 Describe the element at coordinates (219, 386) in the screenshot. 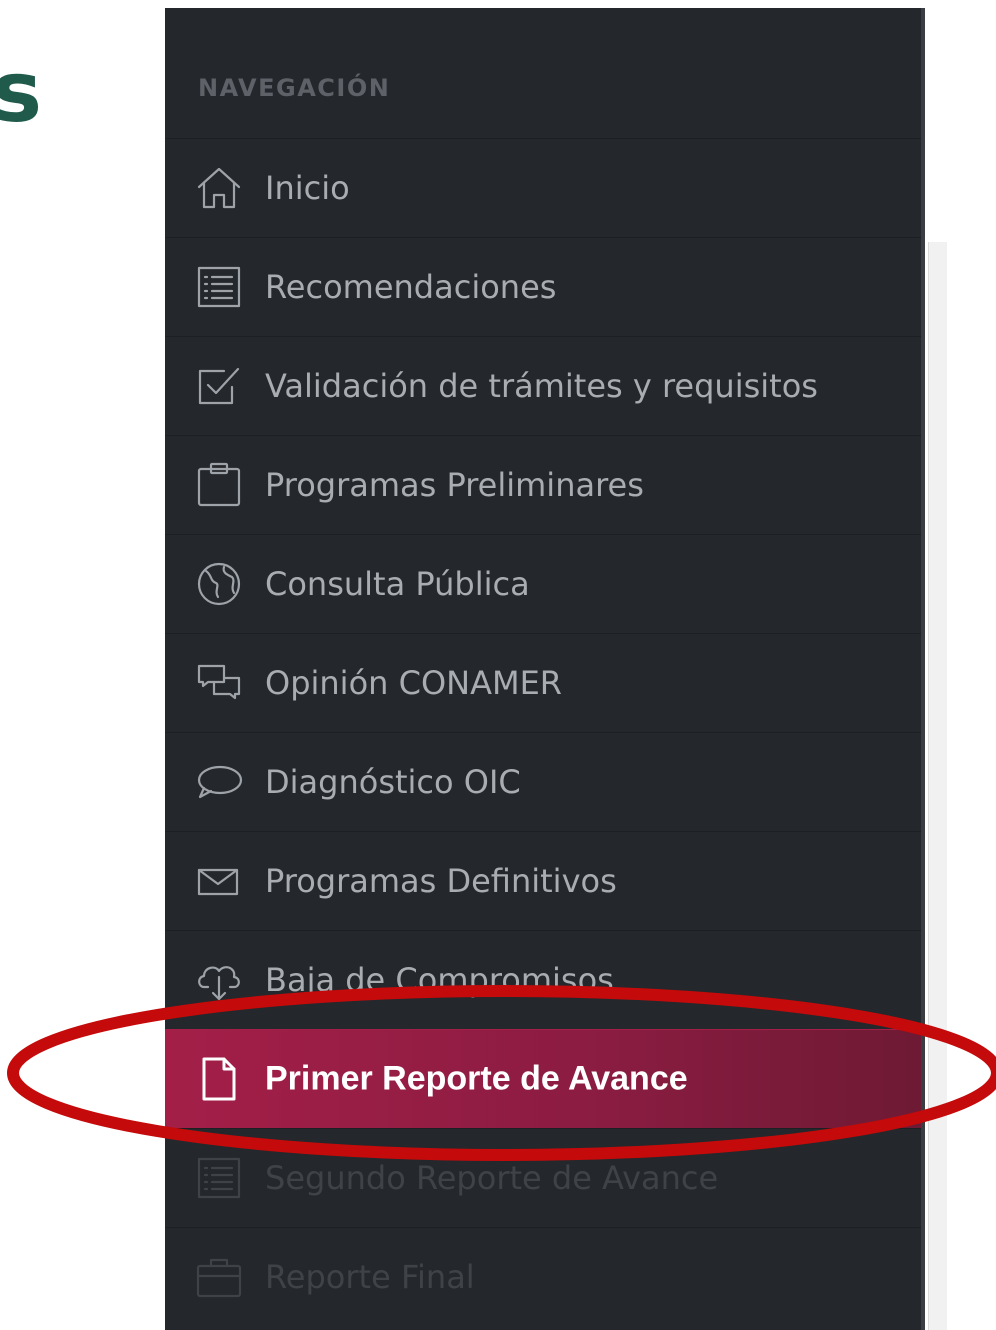

I see `checkbox-icon` at that location.